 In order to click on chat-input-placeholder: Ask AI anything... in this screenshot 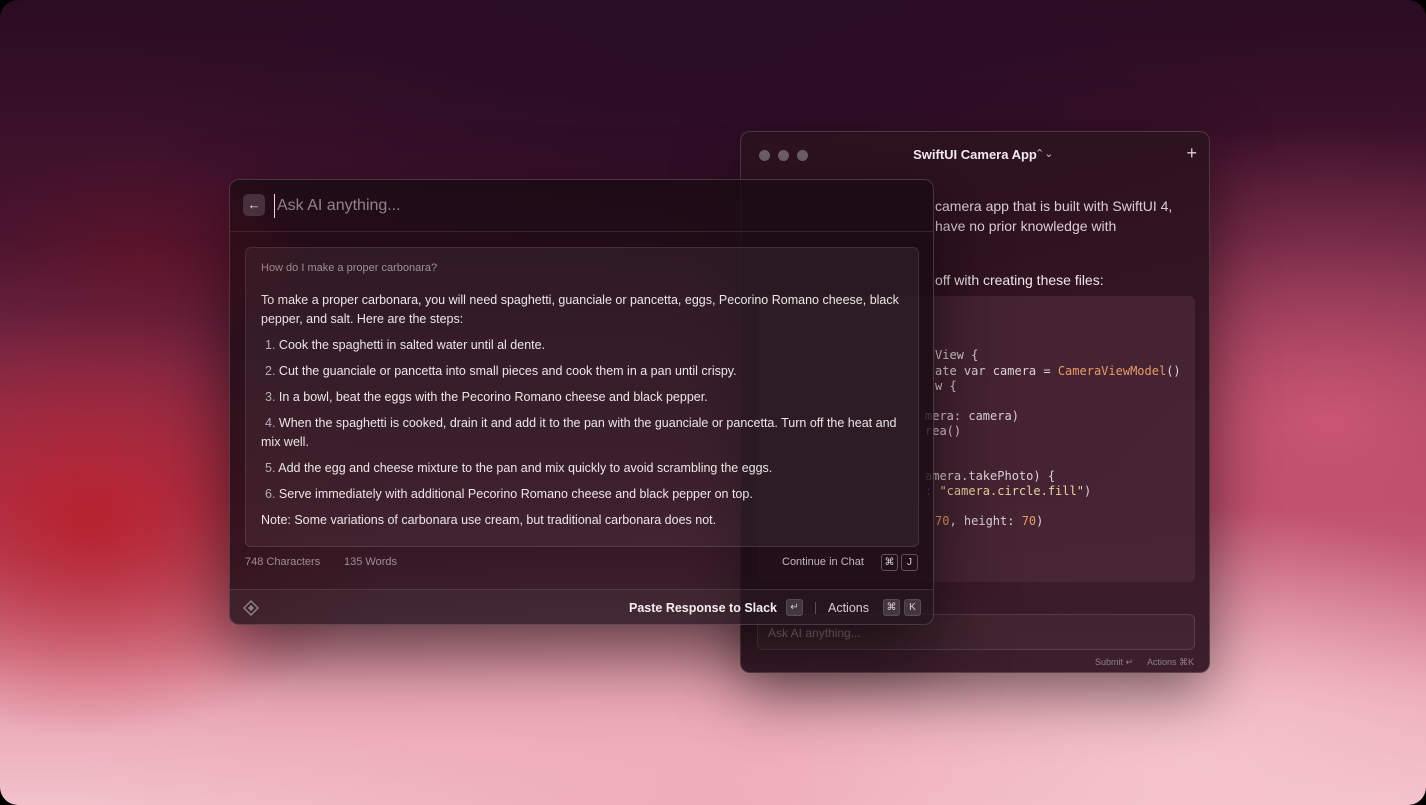, I will do `click(814, 633)`.